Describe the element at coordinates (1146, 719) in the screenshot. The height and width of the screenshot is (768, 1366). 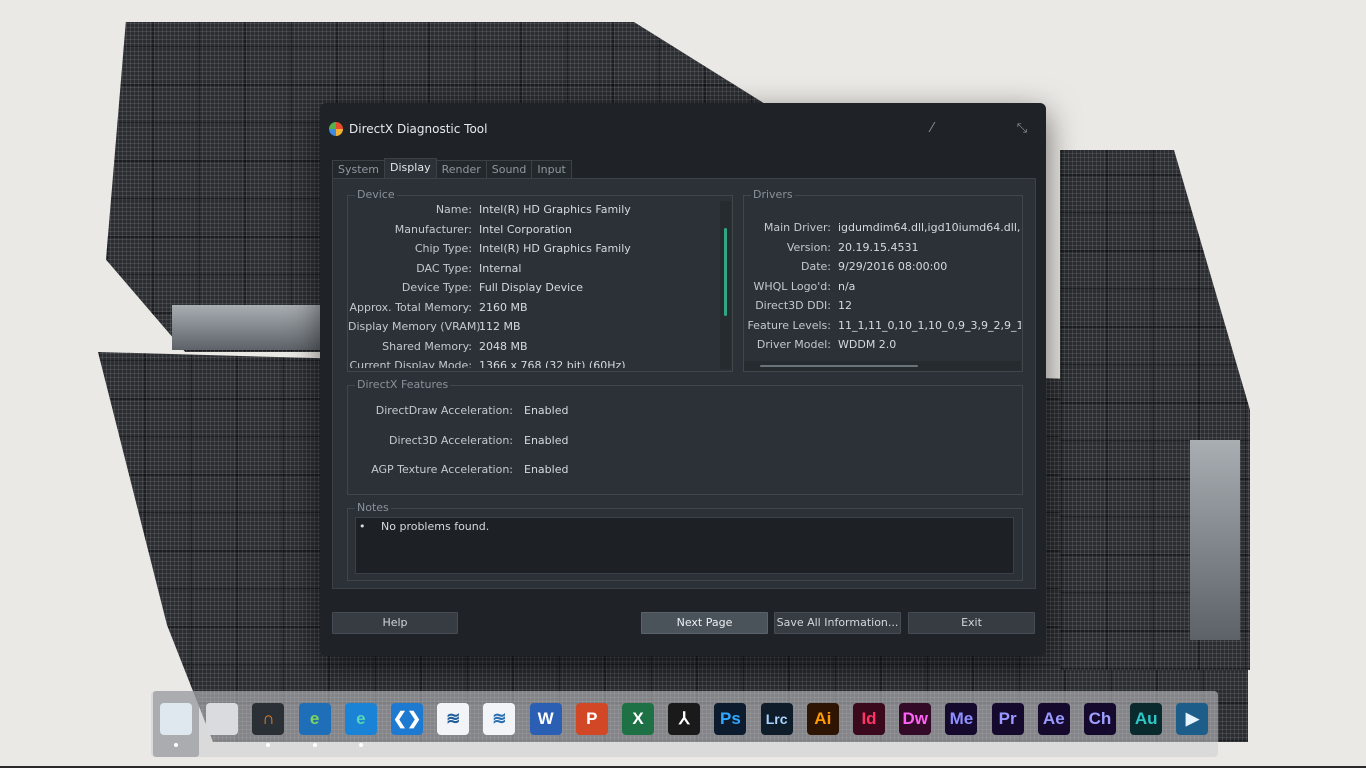
I see `audition-icon: Au` at that location.